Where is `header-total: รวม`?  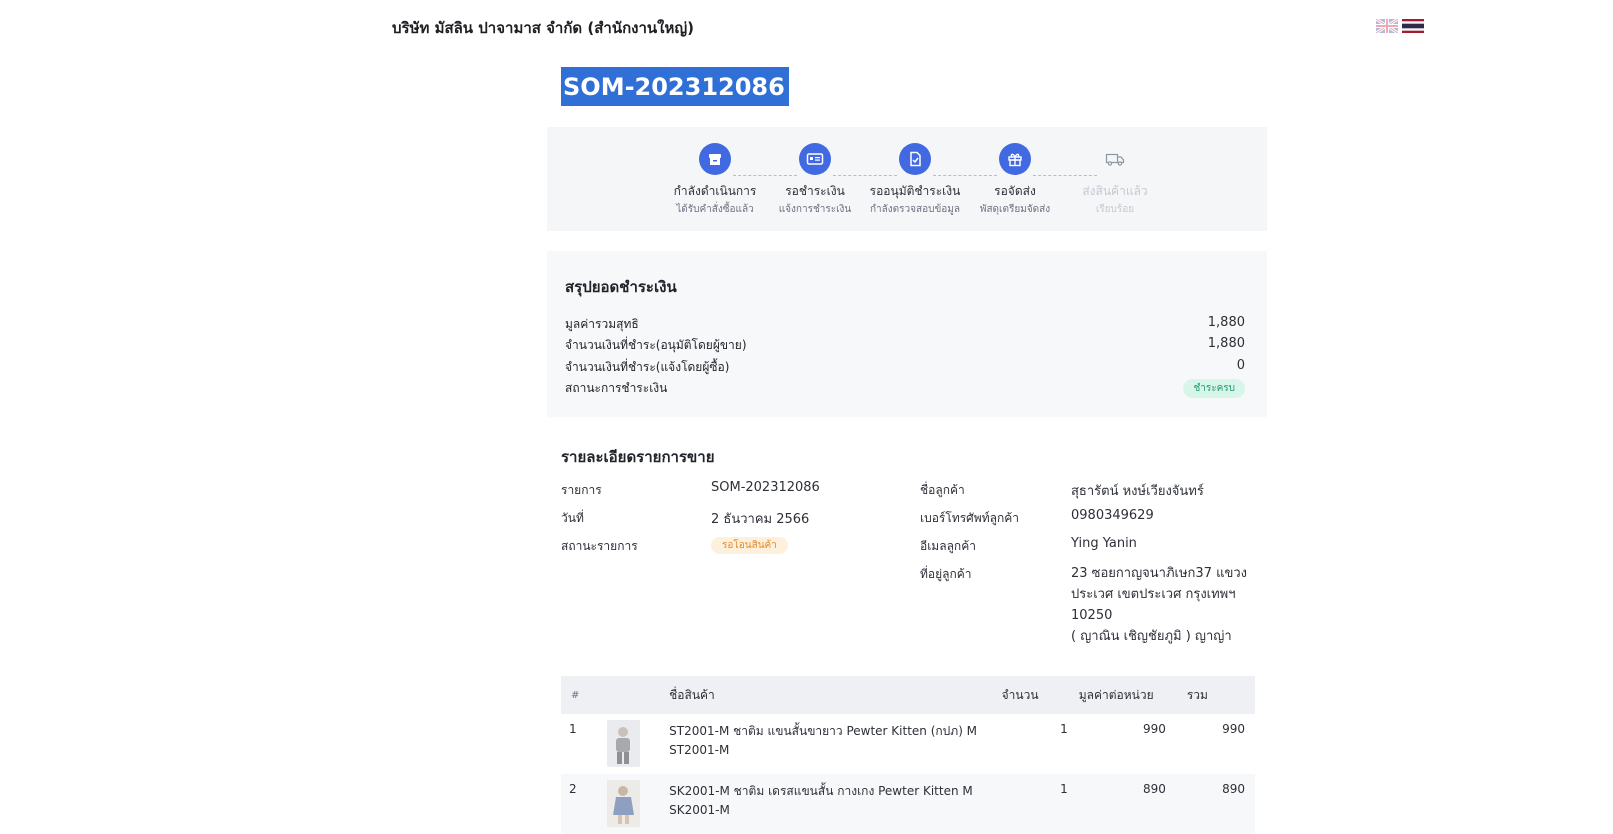 header-total: รวม is located at coordinates (1197, 694).